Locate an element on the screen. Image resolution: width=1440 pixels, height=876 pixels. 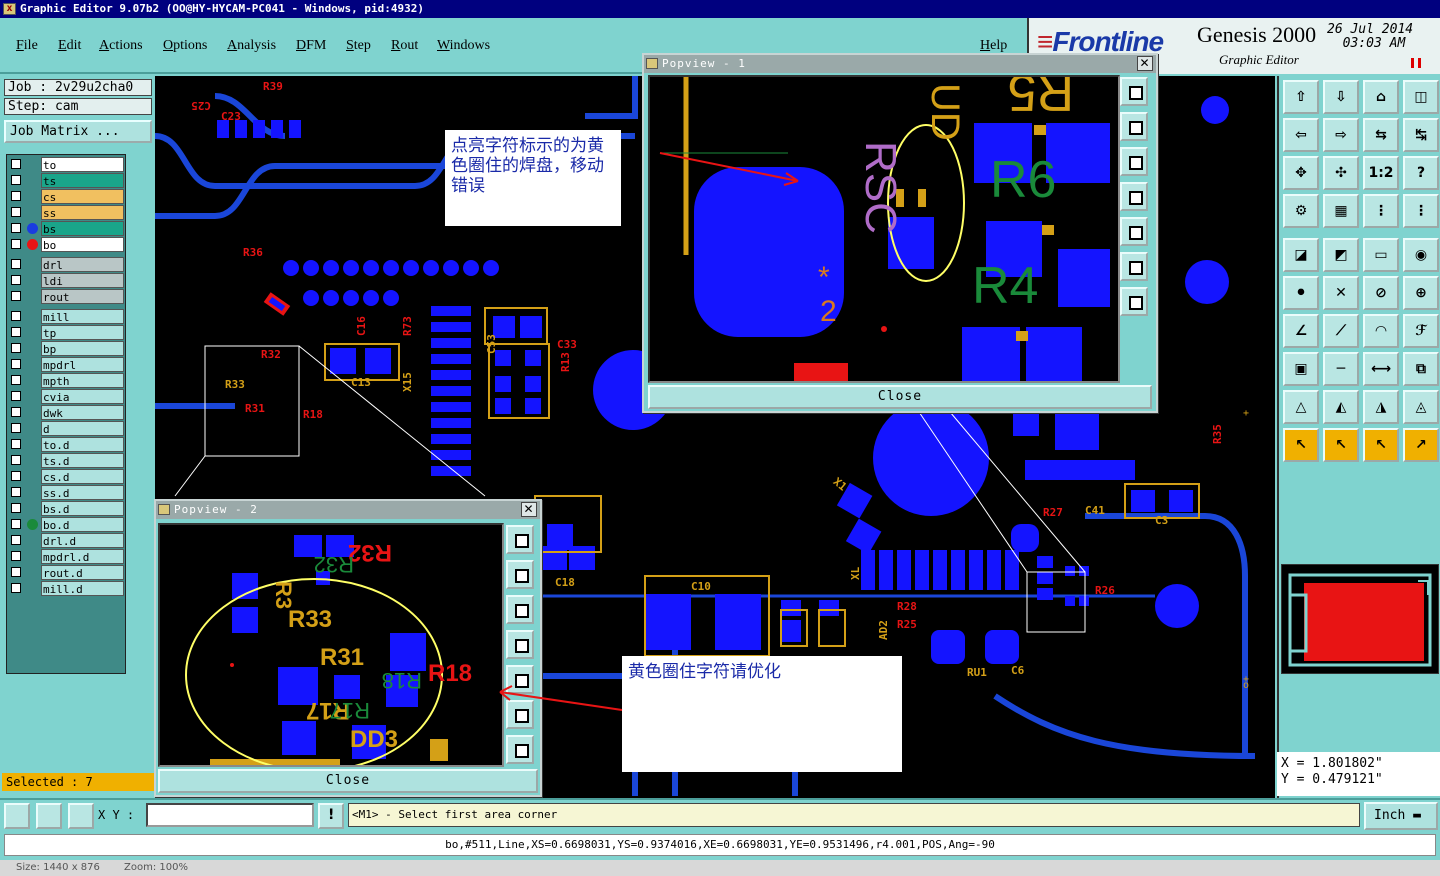
grid-button is located at coordinates (81, 816).